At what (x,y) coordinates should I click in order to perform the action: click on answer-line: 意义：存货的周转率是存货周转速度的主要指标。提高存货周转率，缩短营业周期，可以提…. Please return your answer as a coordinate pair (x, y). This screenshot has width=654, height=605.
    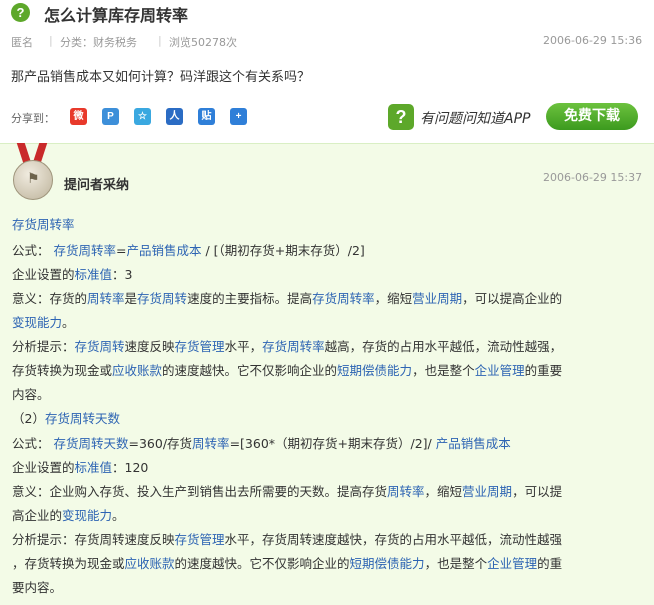
    Looking at the image, I should click on (287, 297).